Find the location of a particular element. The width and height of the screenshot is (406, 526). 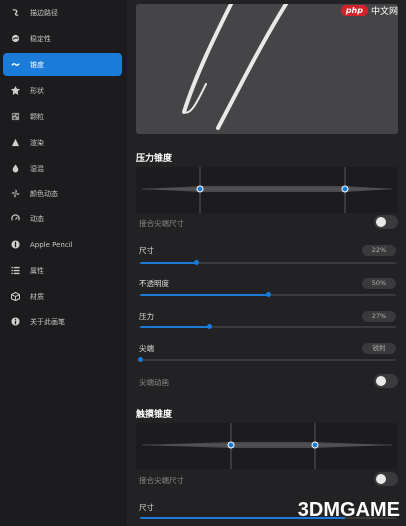

info-icon is located at coordinates (15, 321).